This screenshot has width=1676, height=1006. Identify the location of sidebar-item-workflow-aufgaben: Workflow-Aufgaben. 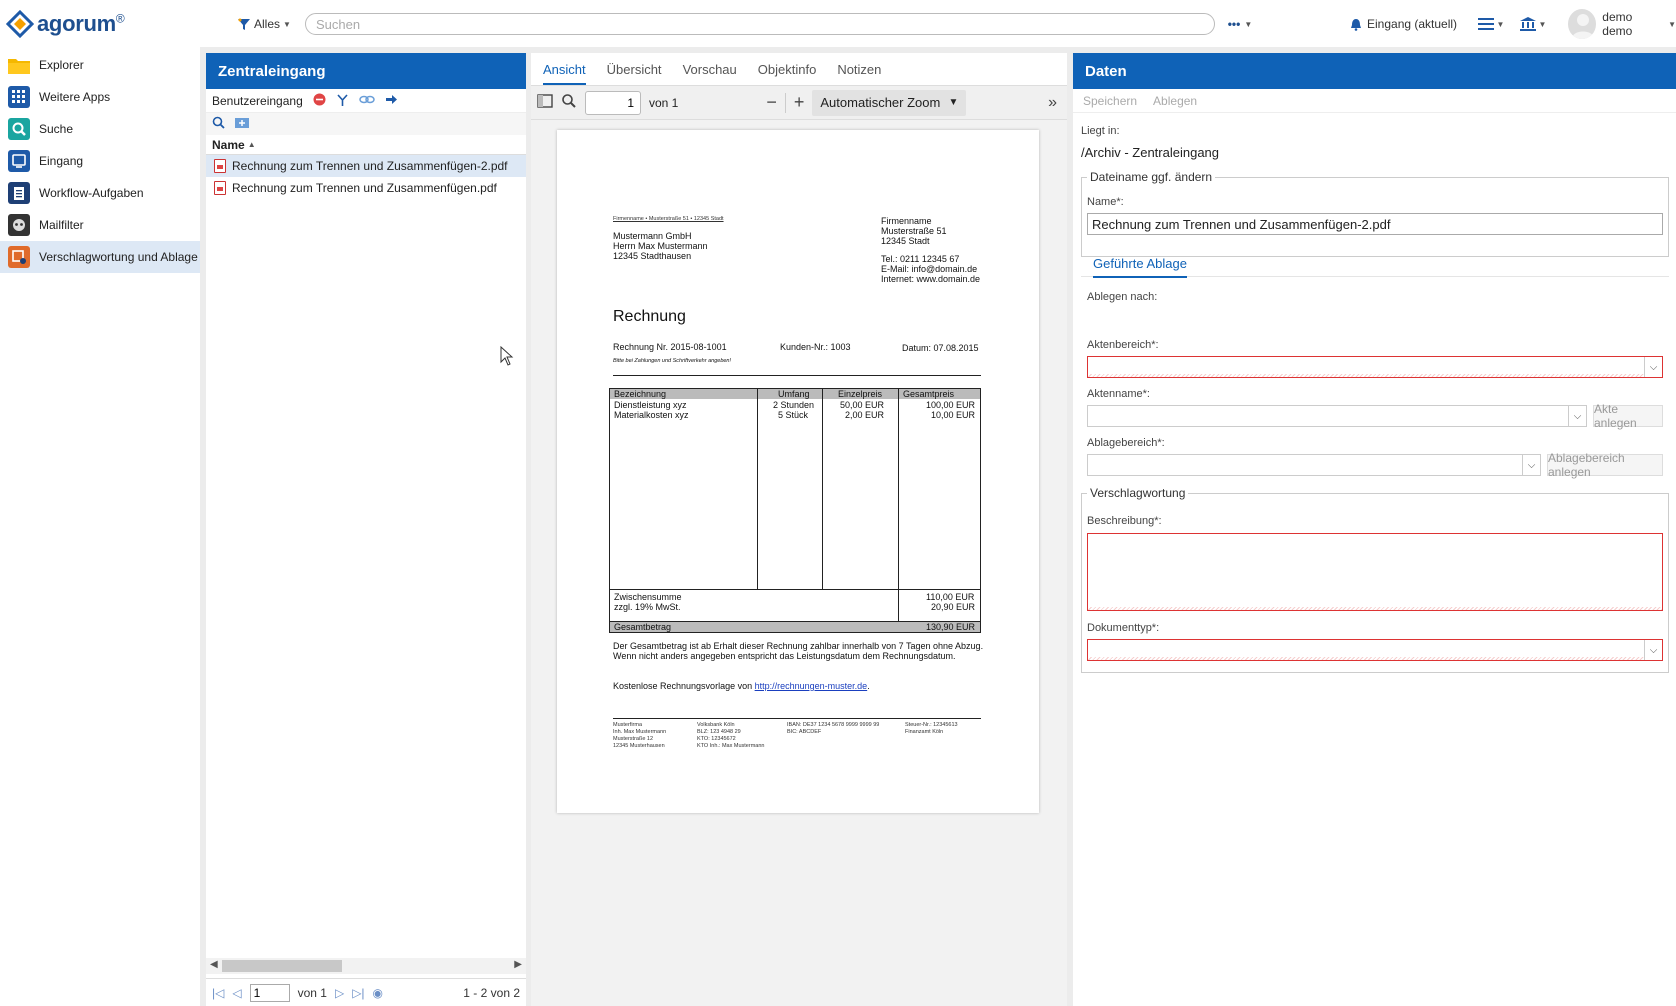
(100, 193).